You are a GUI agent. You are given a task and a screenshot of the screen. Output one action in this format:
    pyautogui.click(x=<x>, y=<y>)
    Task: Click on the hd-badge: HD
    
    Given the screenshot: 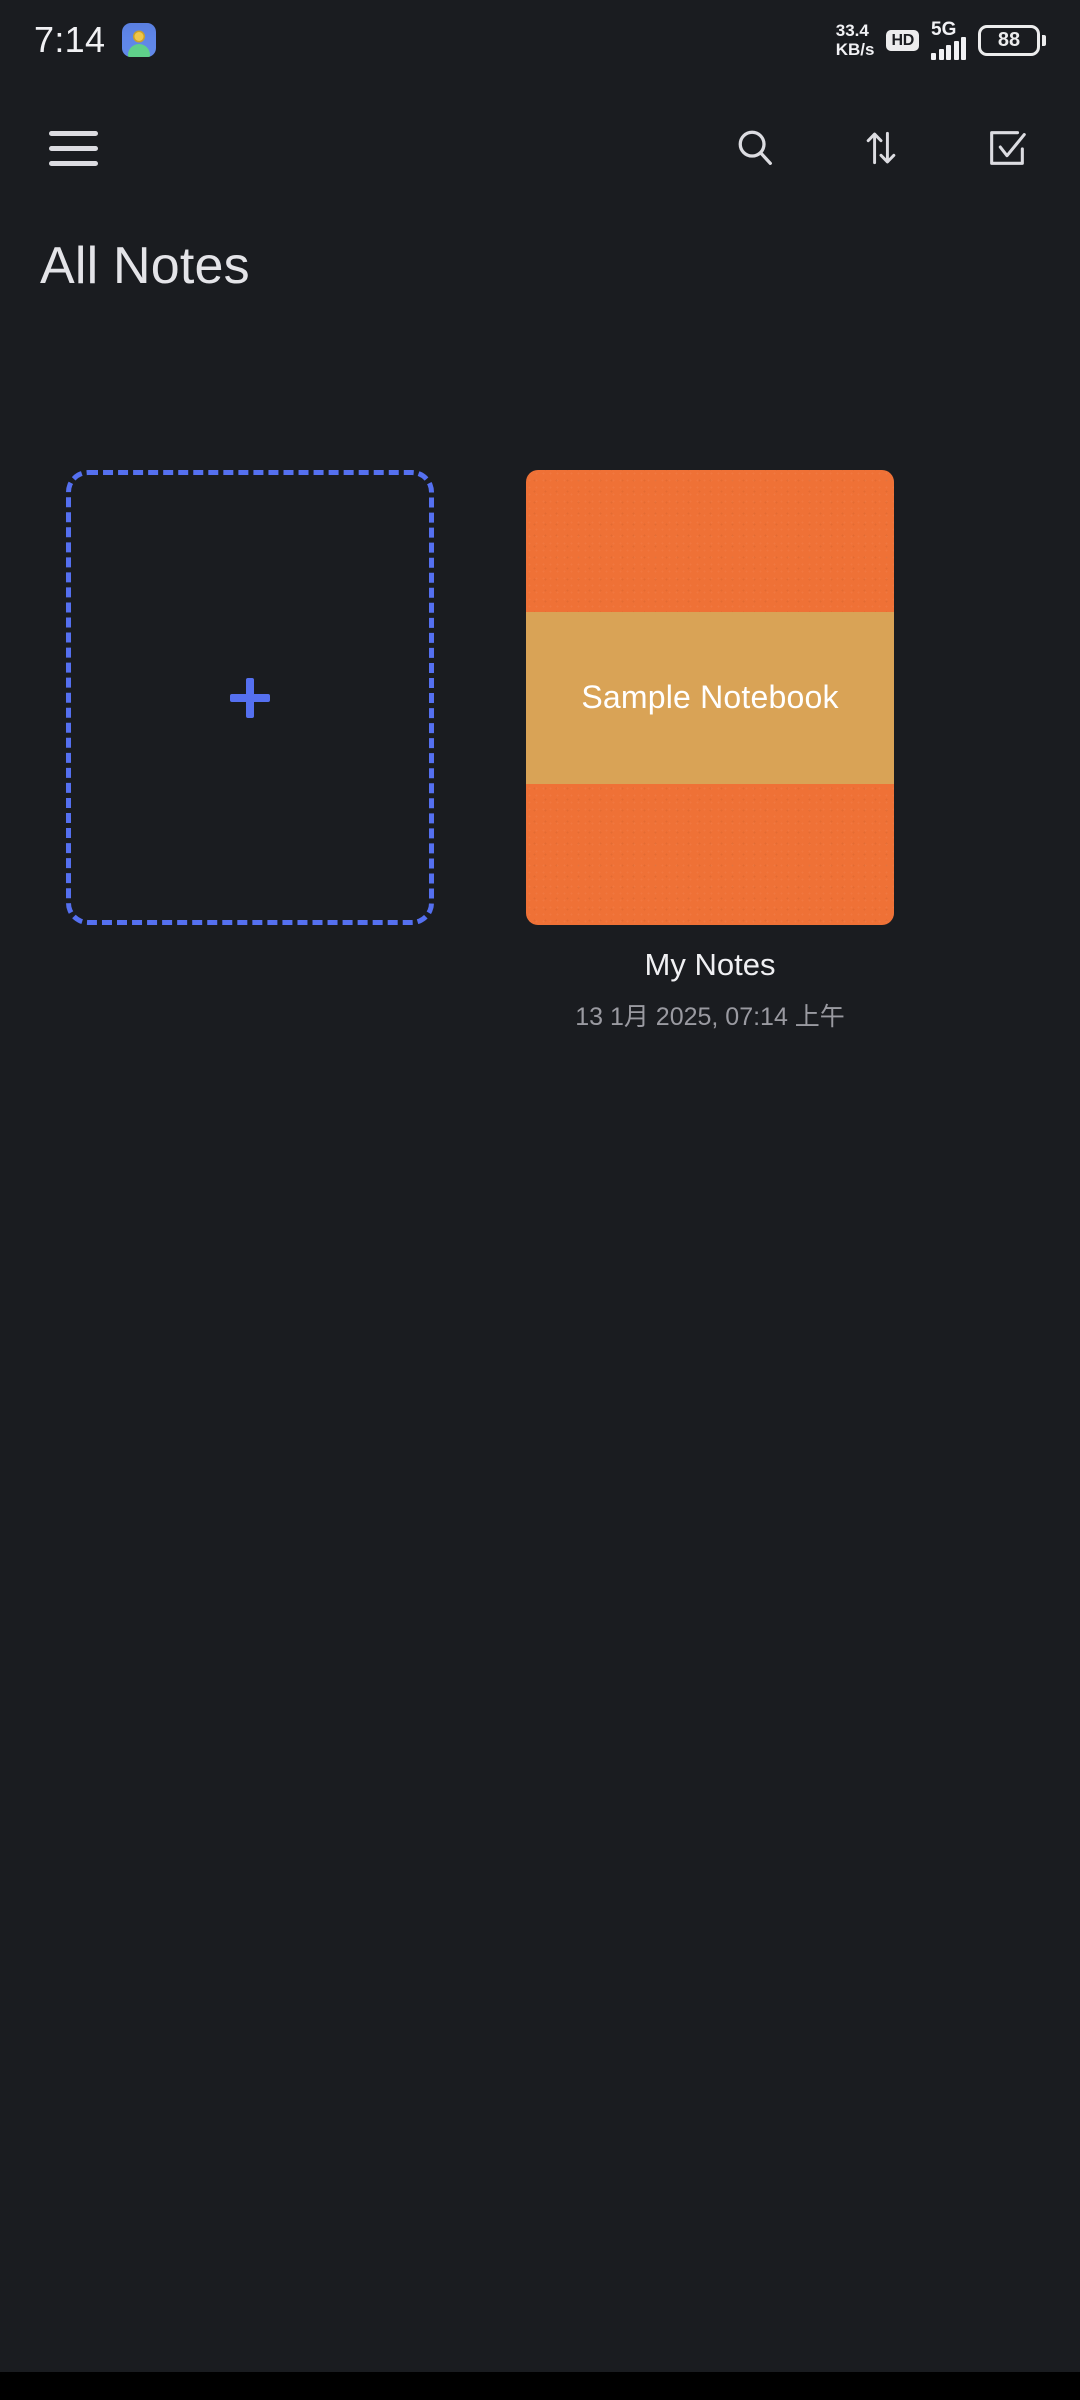 What is the action you would take?
    pyautogui.click(x=902, y=40)
    